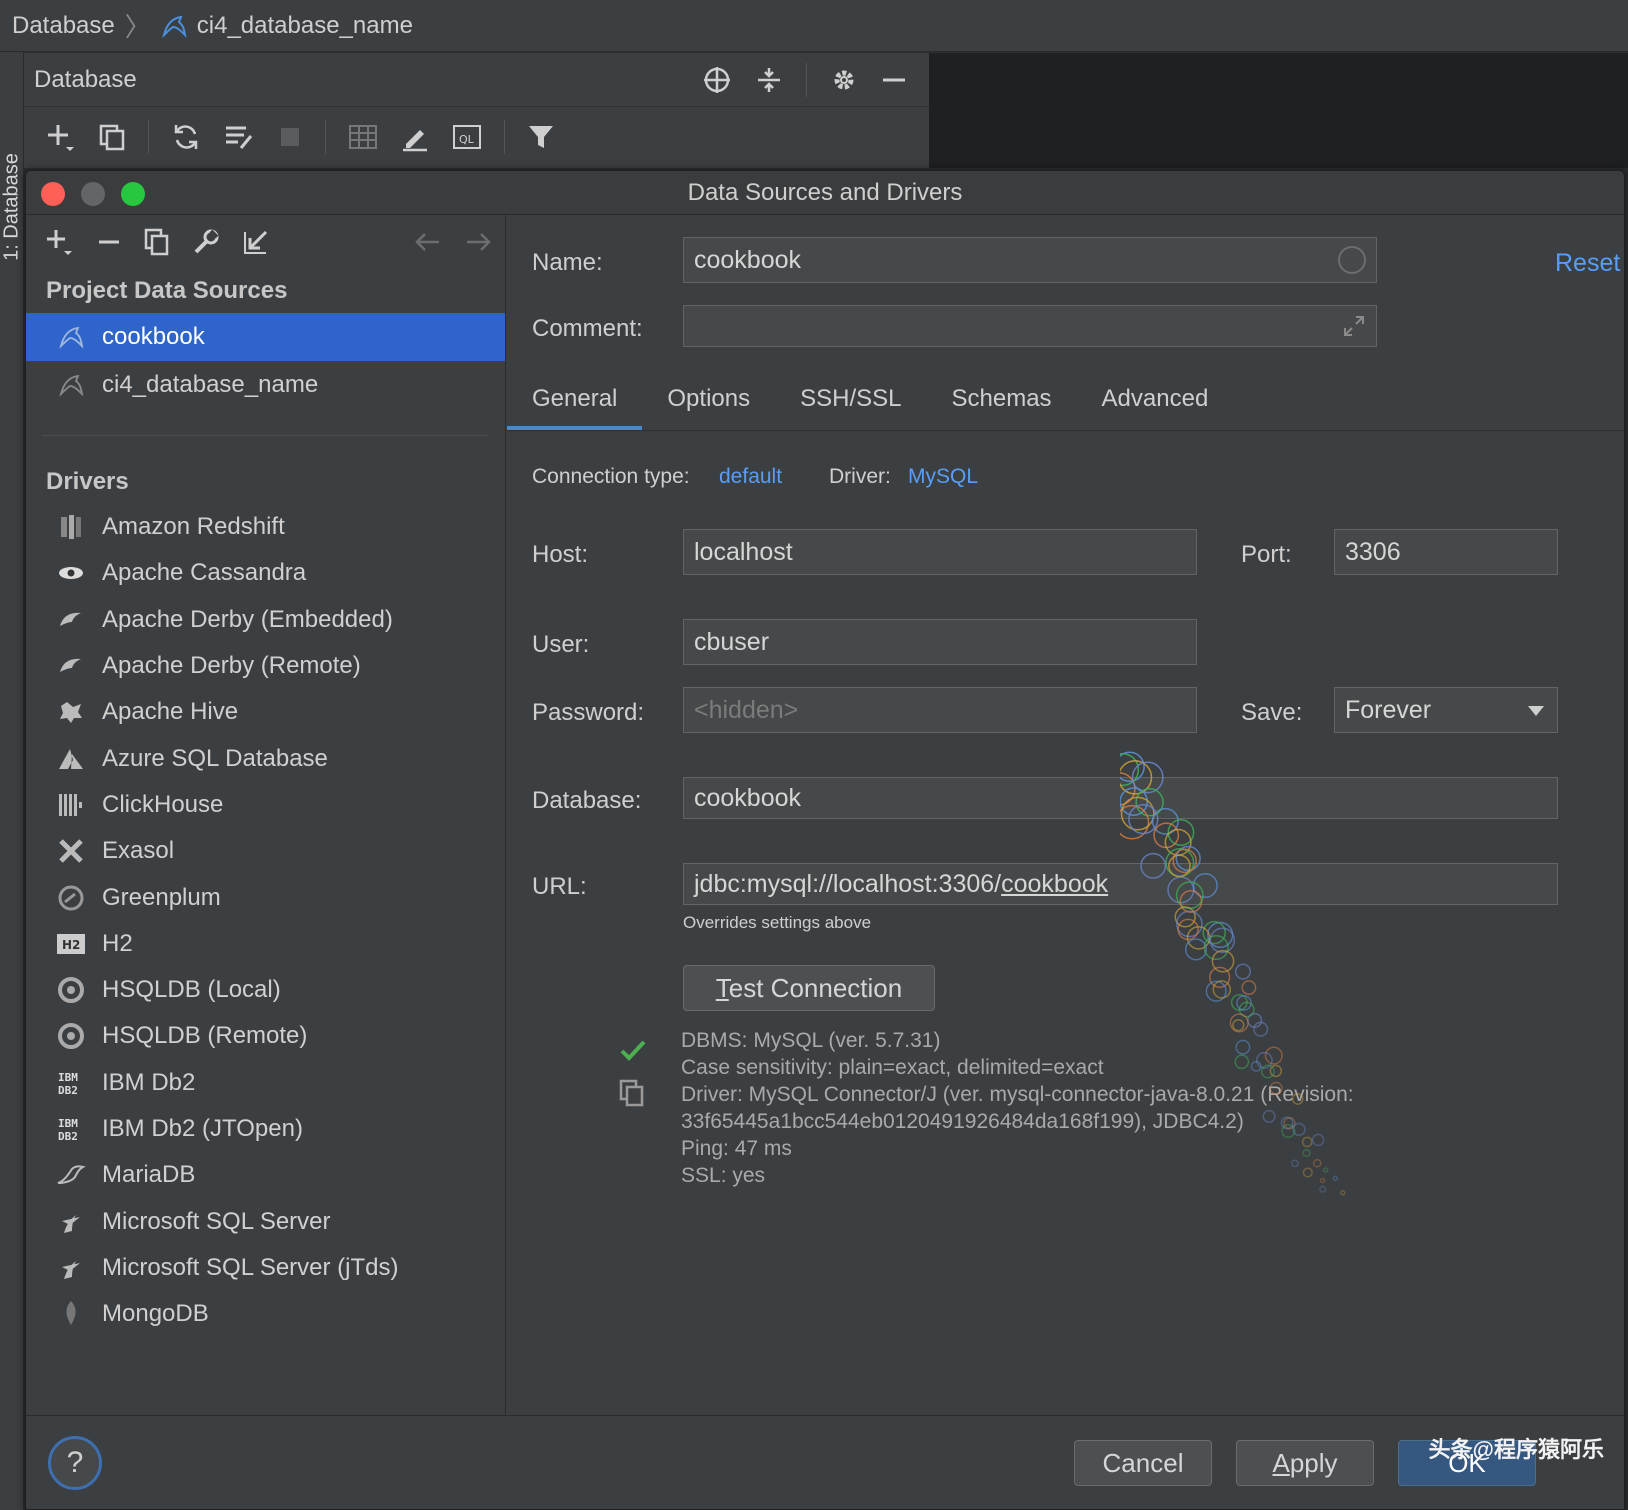 This screenshot has width=1628, height=1510. What do you see at coordinates (186, 137) in the screenshot?
I see `refresh-icon` at bounding box center [186, 137].